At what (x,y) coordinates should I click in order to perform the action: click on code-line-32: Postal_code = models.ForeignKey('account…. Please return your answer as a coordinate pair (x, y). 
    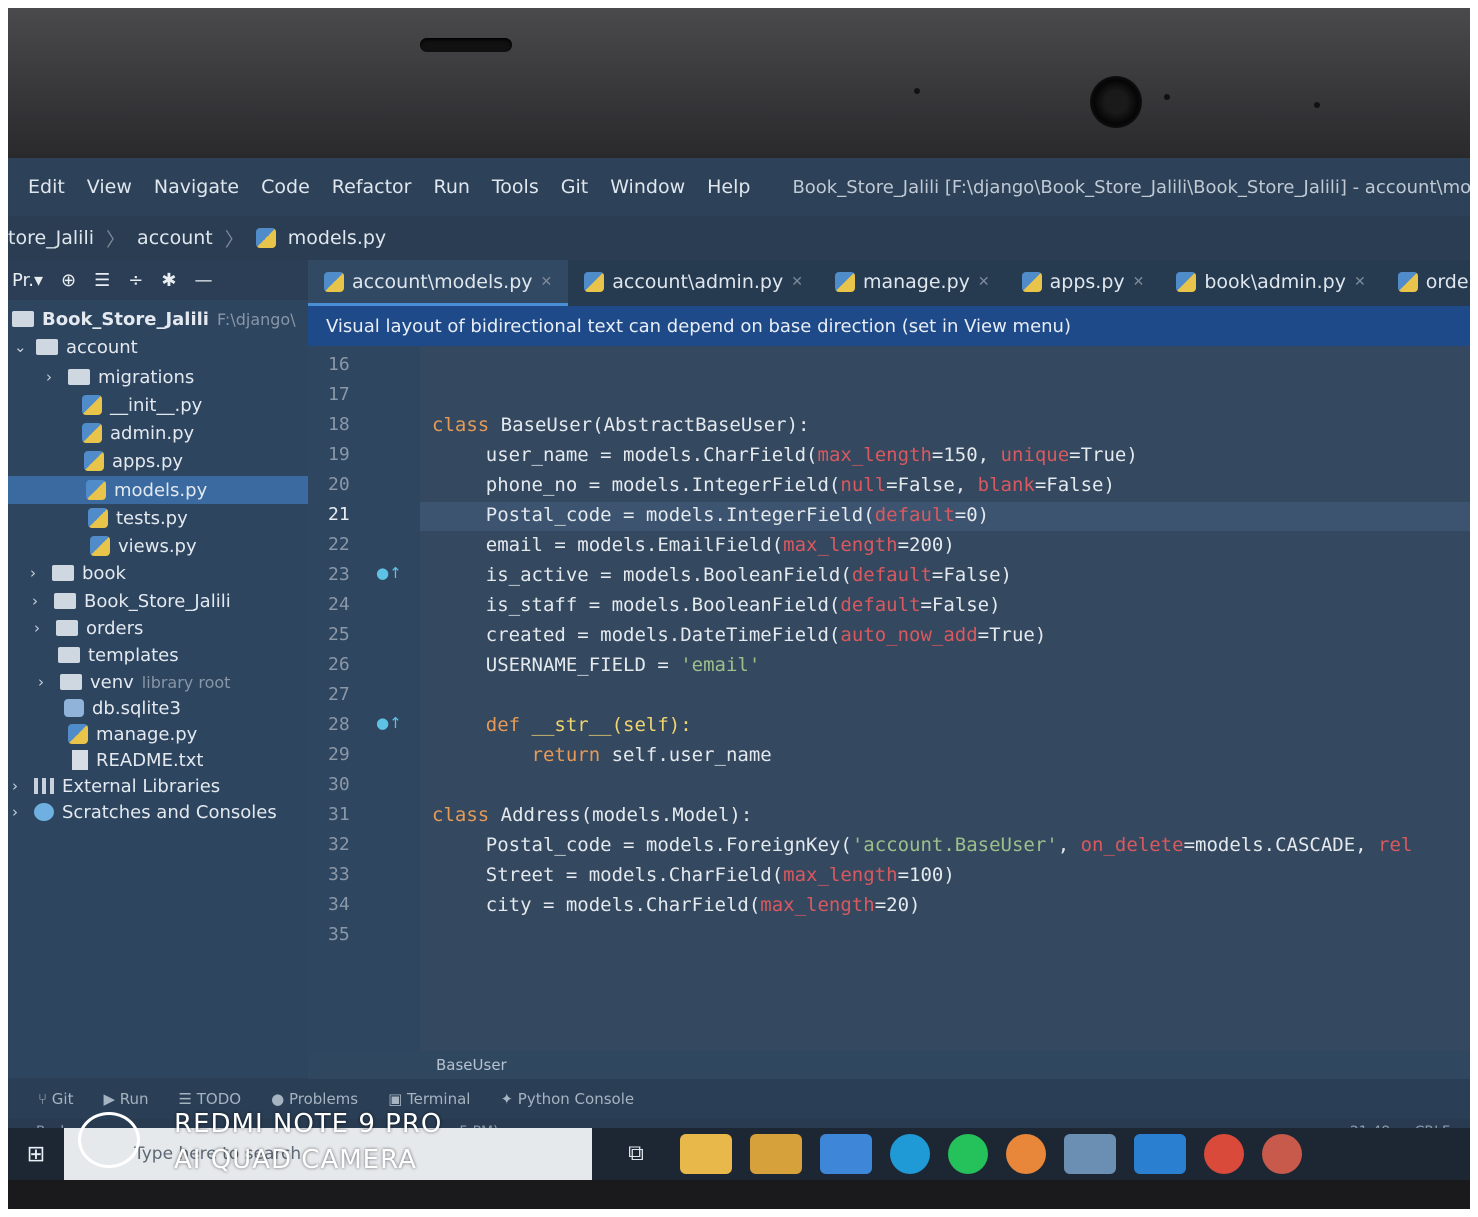
    Looking at the image, I should click on (926, 845).